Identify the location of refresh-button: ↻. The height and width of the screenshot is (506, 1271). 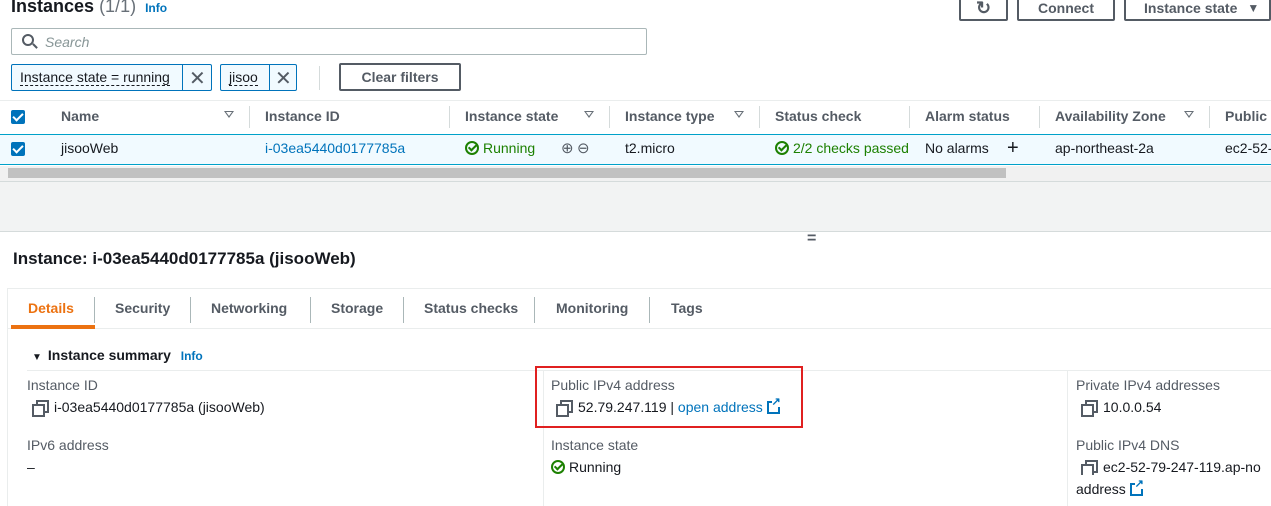
(983, 10).